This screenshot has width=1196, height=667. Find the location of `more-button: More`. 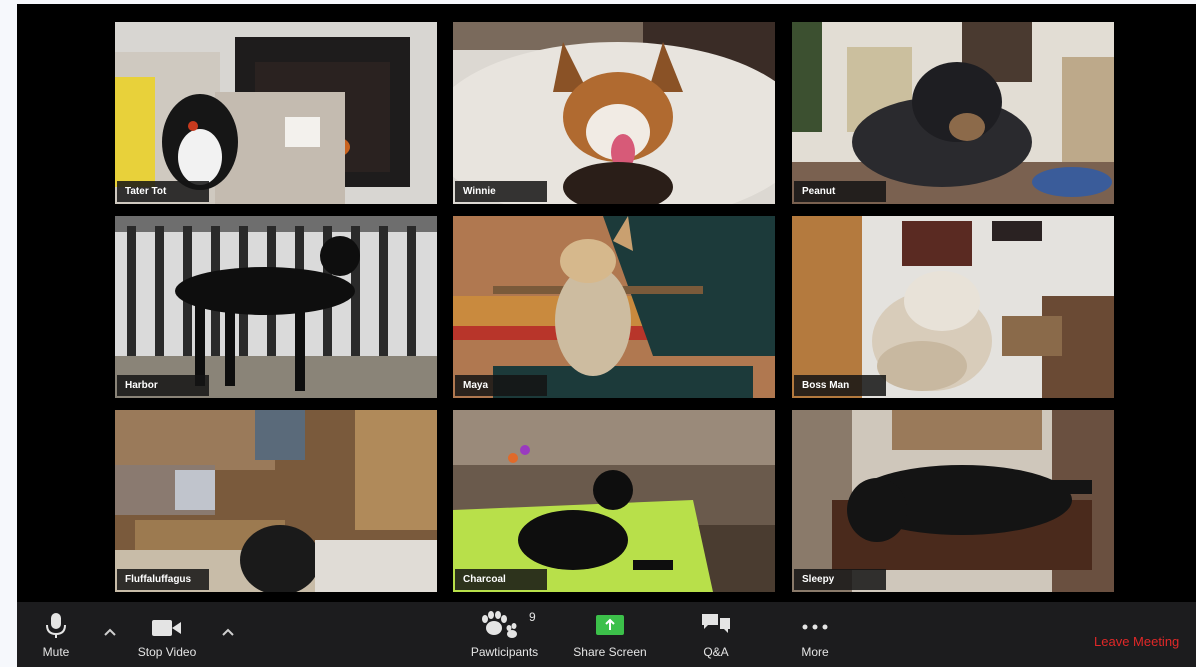

more-button: More is located at coordinates (815, 638).